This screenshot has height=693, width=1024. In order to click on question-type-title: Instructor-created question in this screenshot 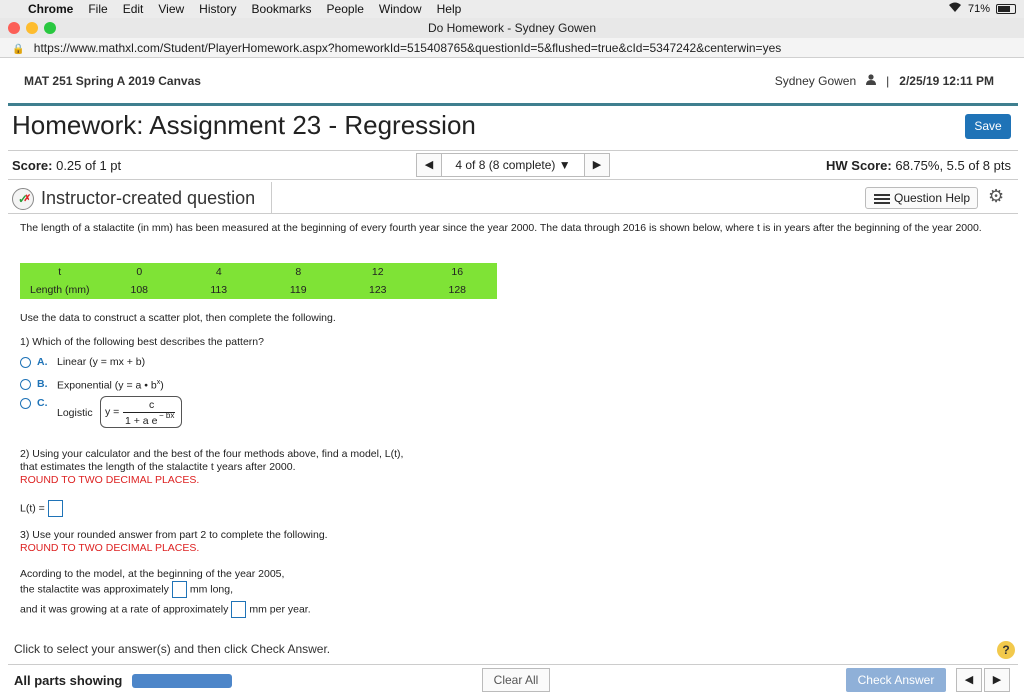, I will do `click(148, 198)`.